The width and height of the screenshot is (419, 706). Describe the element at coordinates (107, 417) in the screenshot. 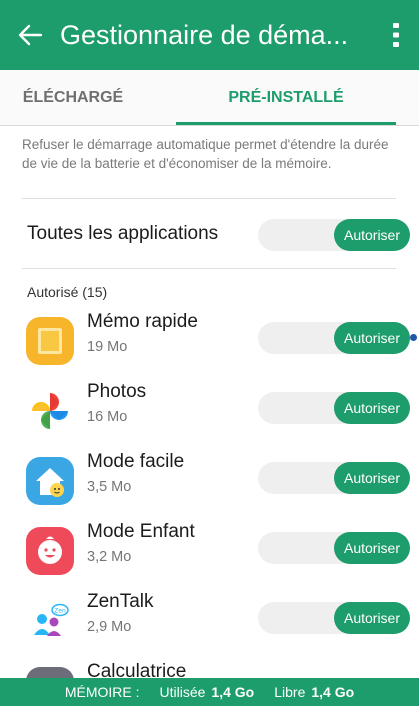

I see `app-size: 16 Mo` at that location.